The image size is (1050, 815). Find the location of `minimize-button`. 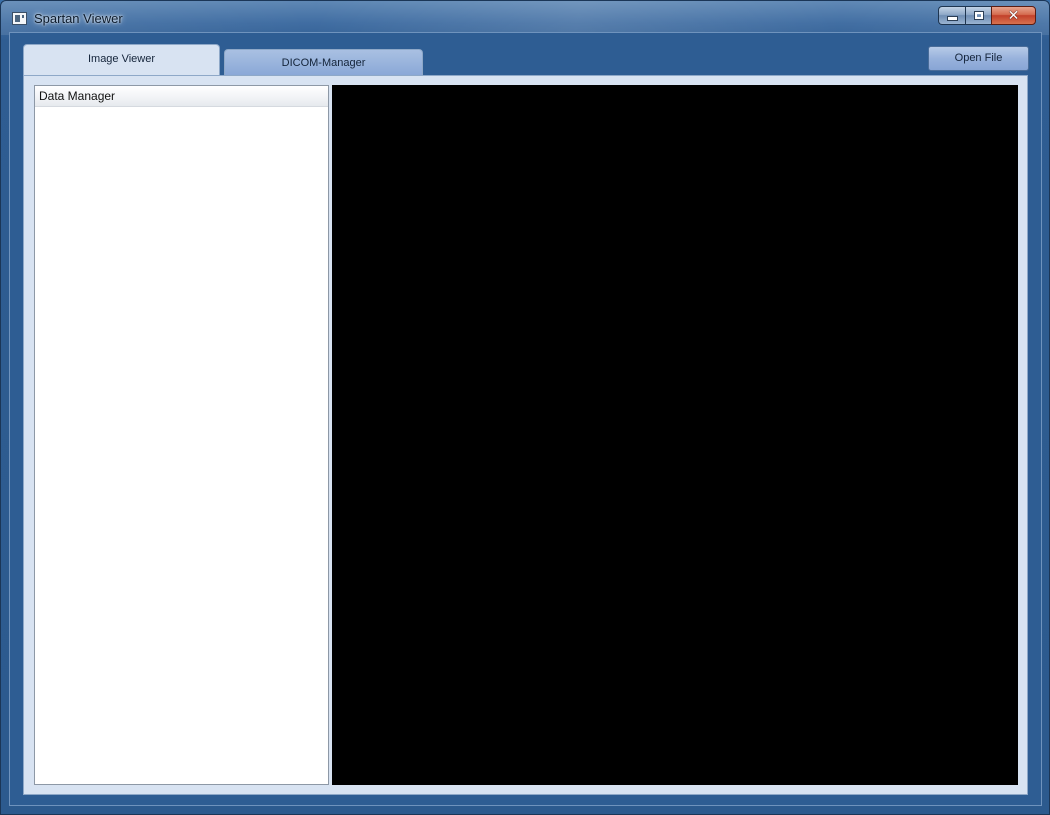

minimize-button is located at coordinates (951, 15).